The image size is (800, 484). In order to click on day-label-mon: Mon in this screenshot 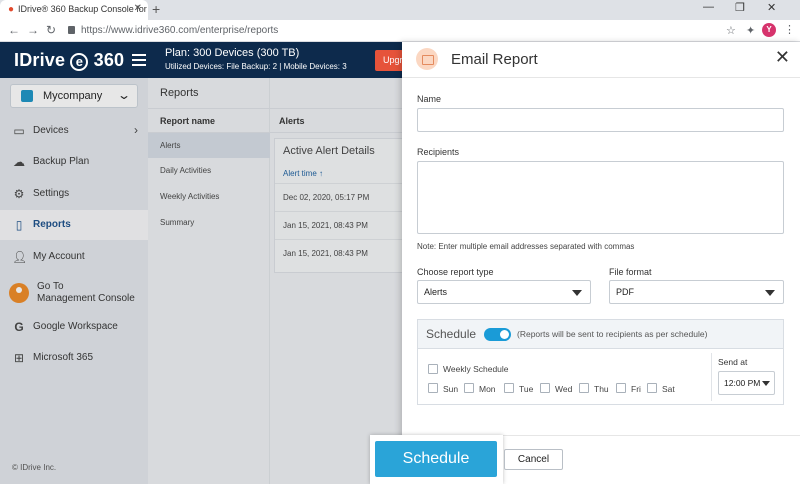, I will do `click(487, 389)`.